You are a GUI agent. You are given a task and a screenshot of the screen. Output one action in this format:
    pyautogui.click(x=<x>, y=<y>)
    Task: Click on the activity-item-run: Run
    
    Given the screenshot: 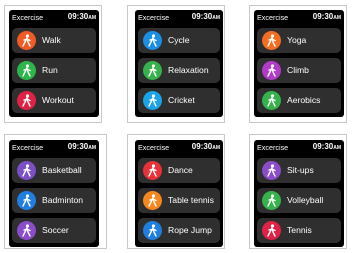 What is the action you would take?
    pyautogui.click(x=54, y=70)
    